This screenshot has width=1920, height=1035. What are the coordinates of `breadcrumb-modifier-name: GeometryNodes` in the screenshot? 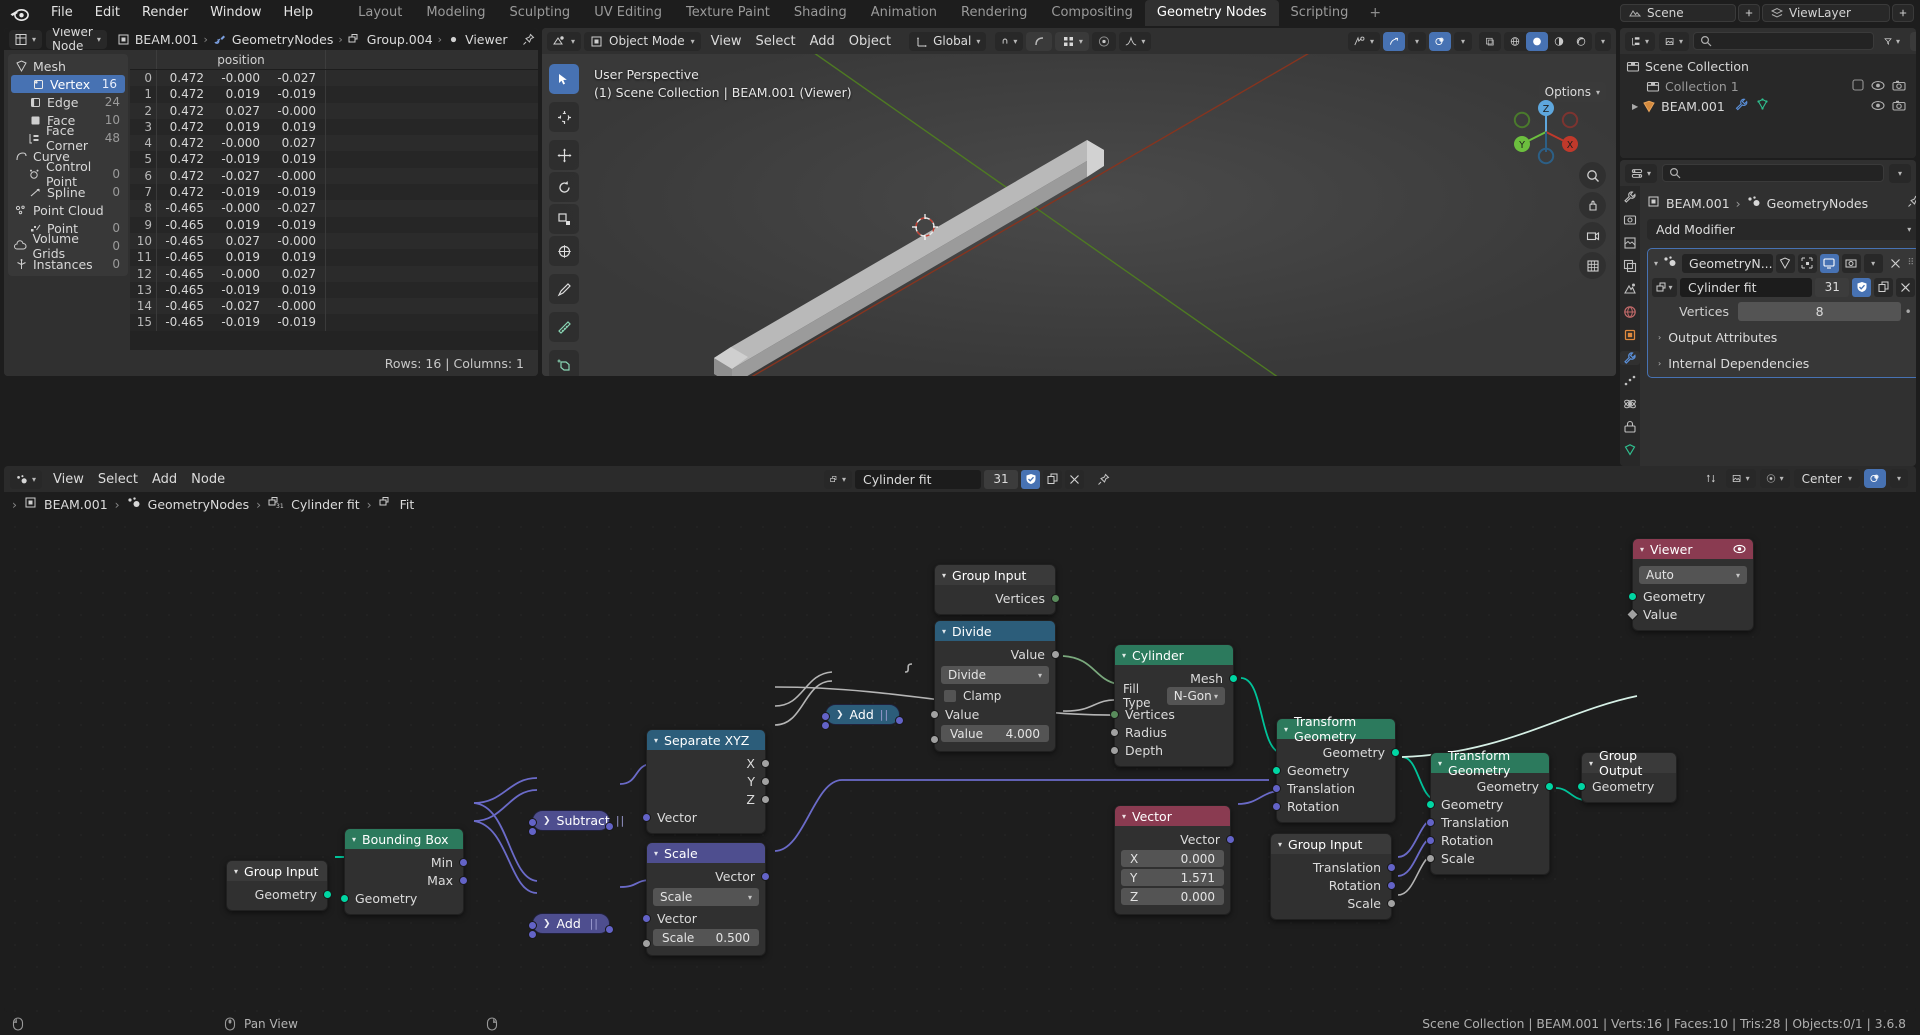 It's located at (1817, 203).